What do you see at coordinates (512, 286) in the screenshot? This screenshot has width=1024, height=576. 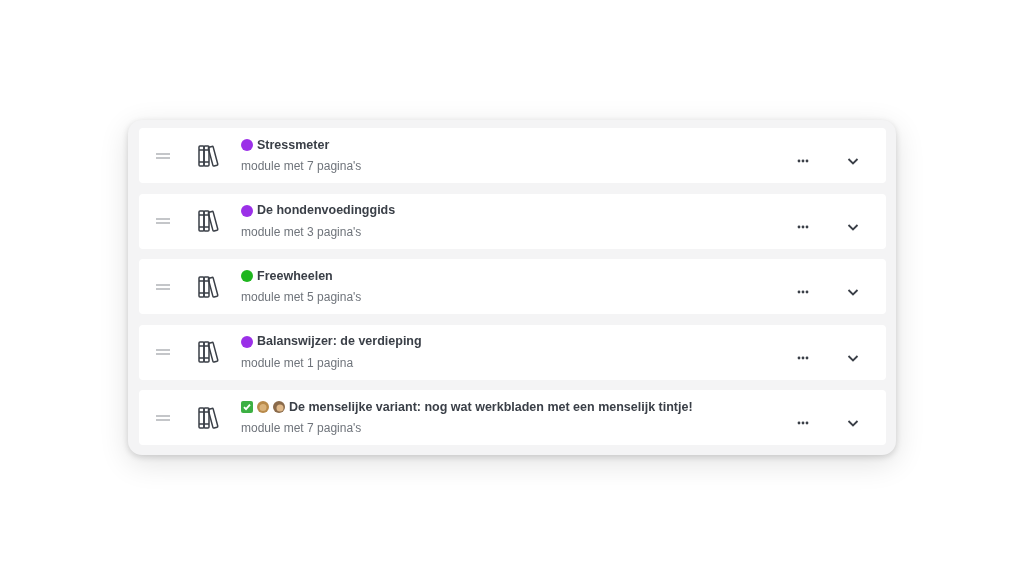 I see `module-row: Freewheelen module met 5 pagina's` at bounding box center [512, 286].